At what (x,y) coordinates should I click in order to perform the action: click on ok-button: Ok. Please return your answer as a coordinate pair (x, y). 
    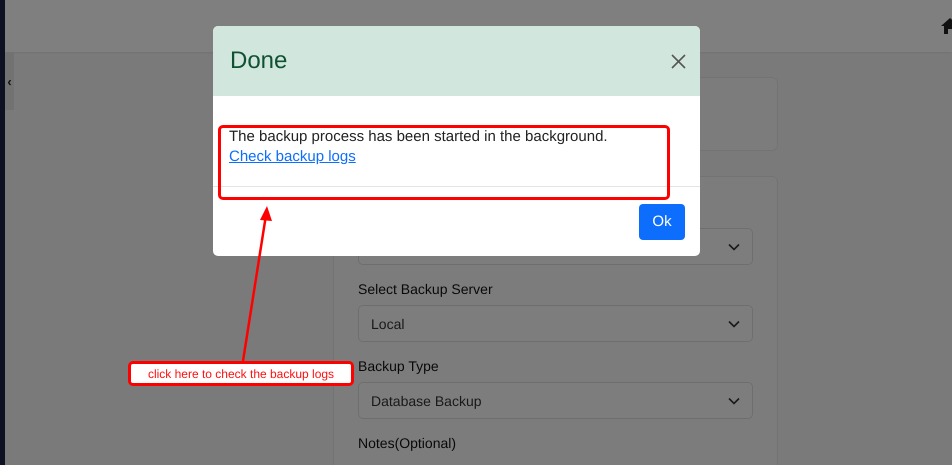
    Looking at the image, I should click on (662, 222).